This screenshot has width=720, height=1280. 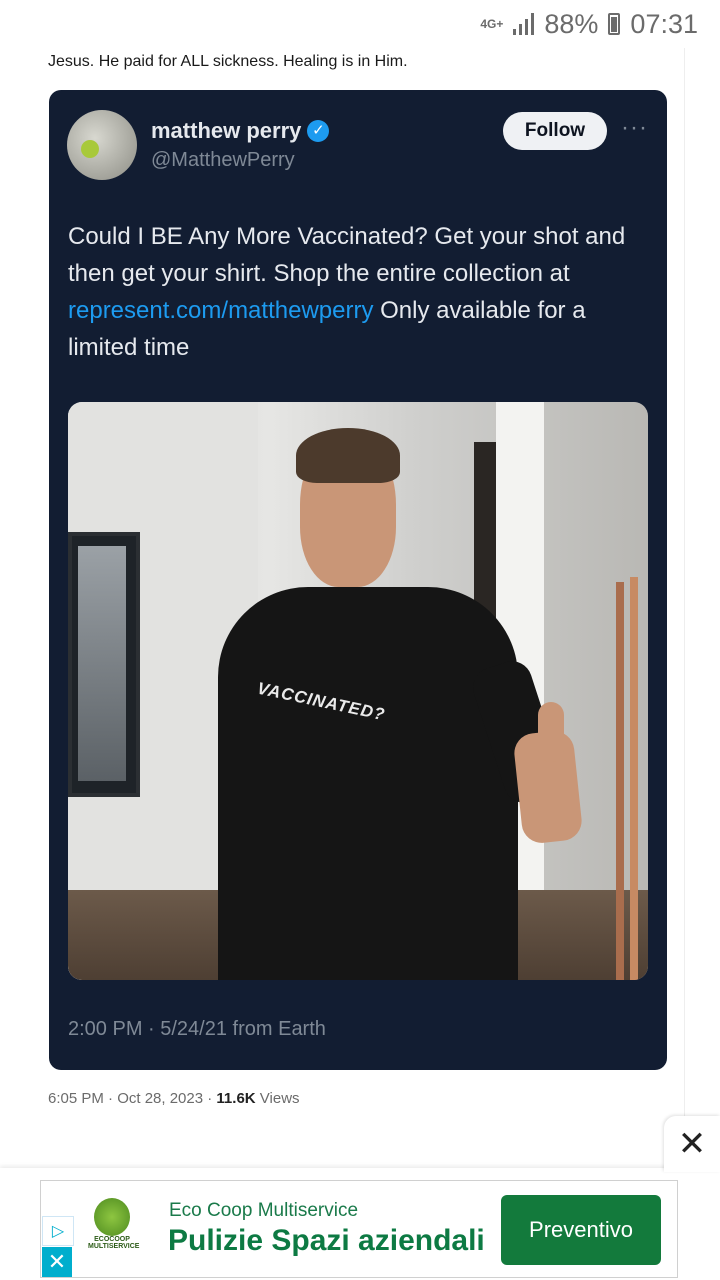 I want to click on follow-button: Follow, so click(x=555, y=131).